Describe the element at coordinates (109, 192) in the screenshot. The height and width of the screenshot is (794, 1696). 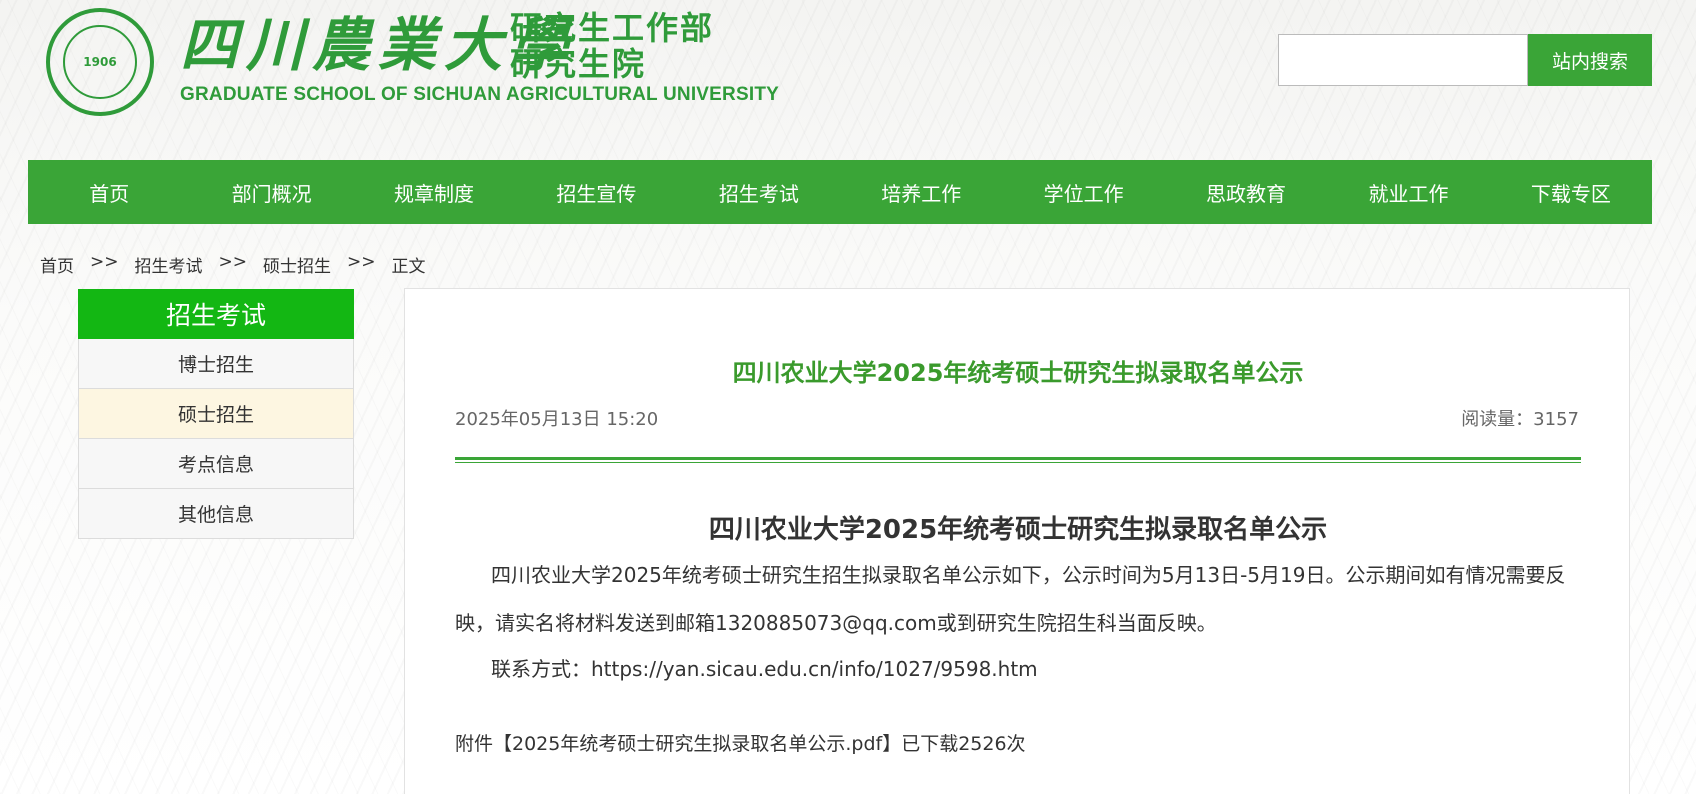
I see `nav-item-home: 首页` at that location.